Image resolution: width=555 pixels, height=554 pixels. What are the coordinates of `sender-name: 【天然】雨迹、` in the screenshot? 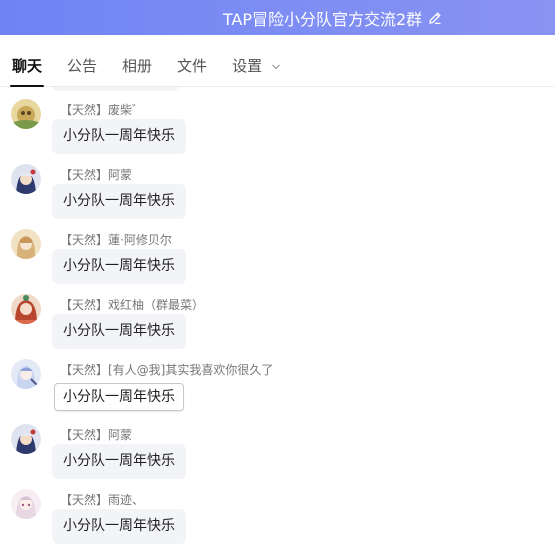 It's located at (102, 500).